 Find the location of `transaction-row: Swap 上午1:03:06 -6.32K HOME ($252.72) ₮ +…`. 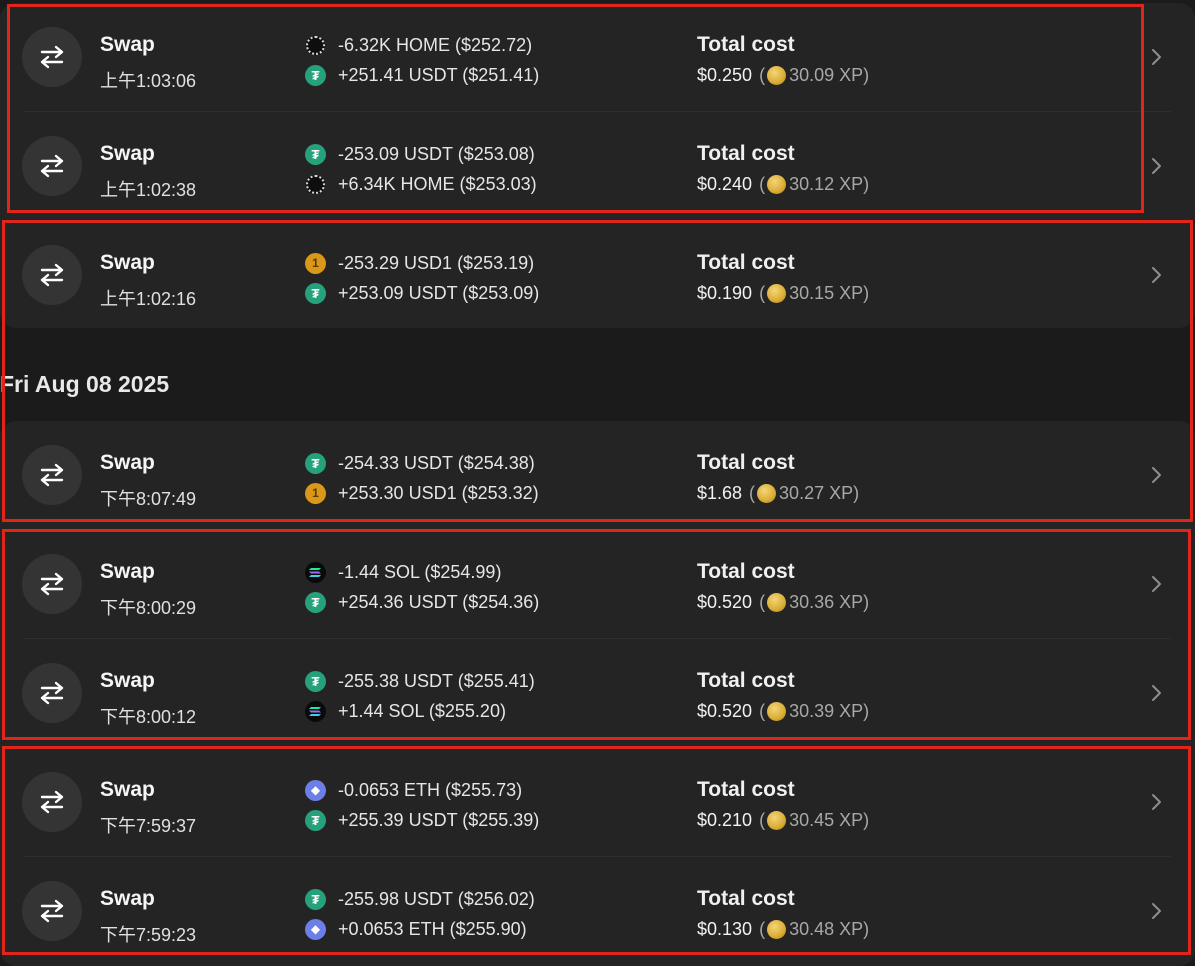

transaction-row: Swap 上午1:03:06 -6.32K HOME ($252.72) ₮ +… is located at coordinates (597, 57).